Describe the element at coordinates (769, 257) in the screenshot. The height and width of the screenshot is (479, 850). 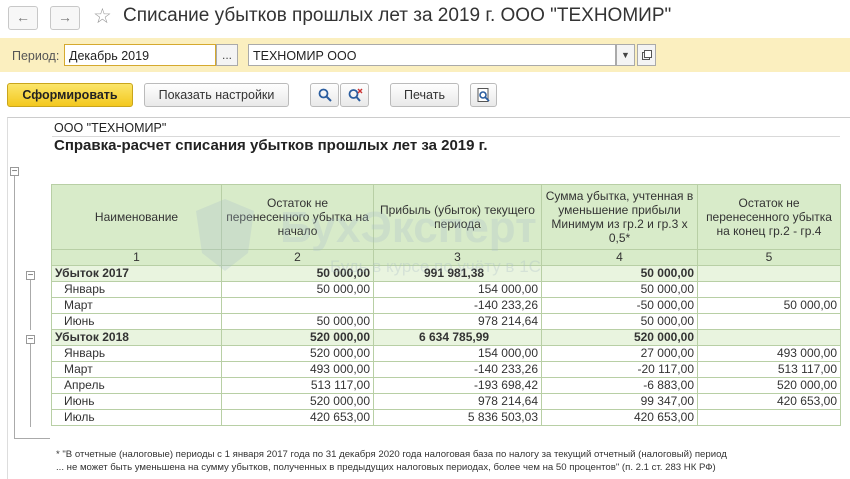
I see `col-number: 5` at that location.